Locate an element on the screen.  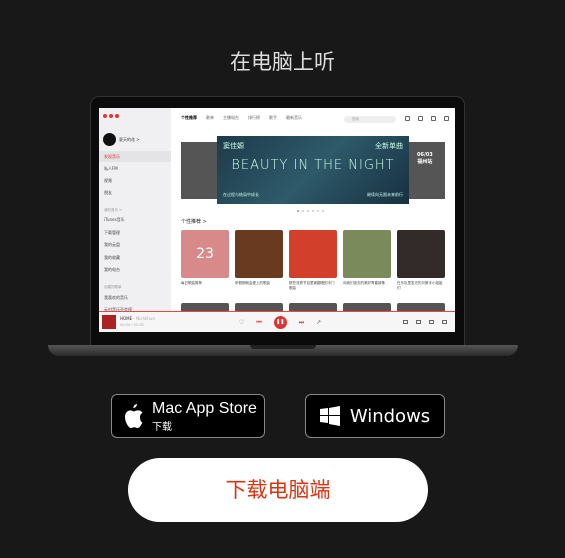
sidebar-item-favorites: 我的收藏 is located at coordinates (135, 257).